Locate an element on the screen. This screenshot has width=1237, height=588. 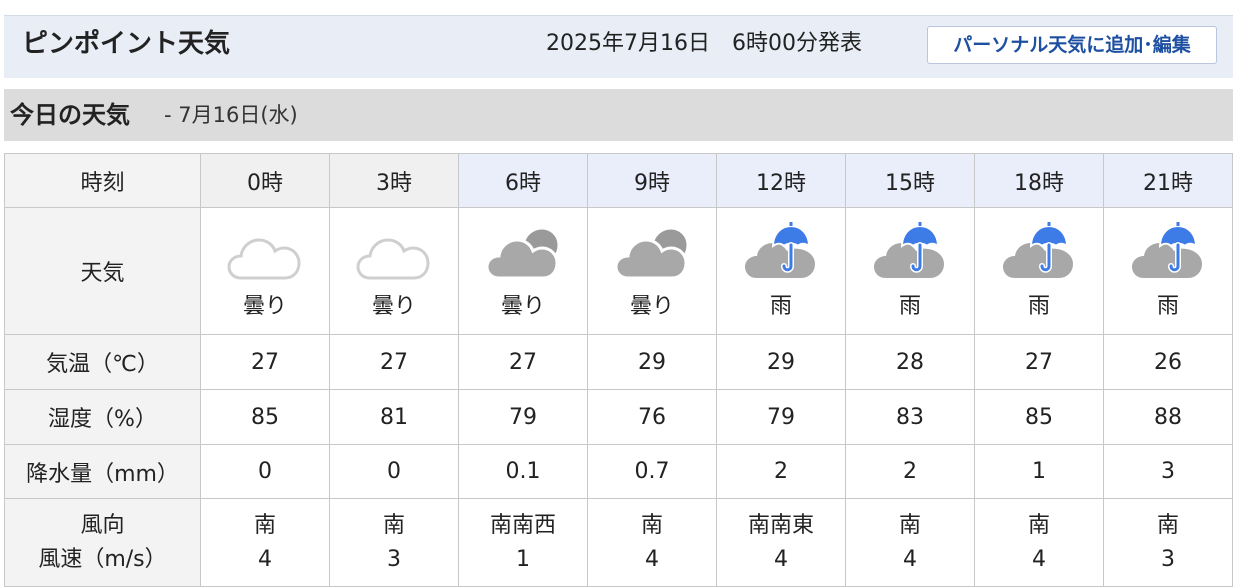
wind-direction: 南南東 is located at coordinates (780, 525).